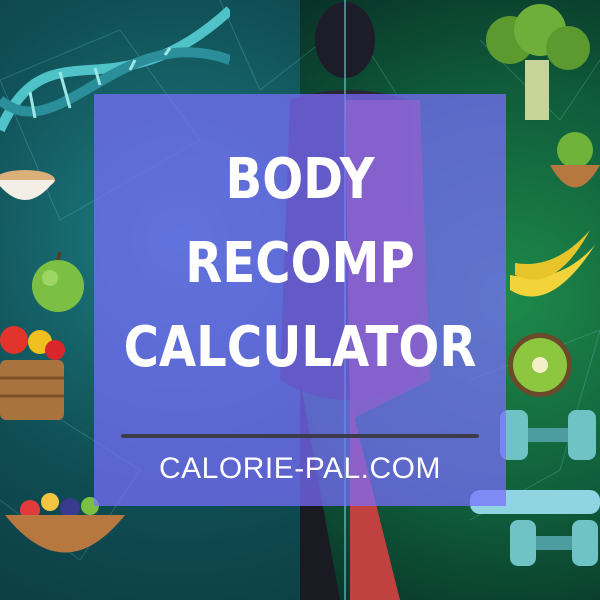 The width and height of the screenshot is (600, 600). I want to click on title-line-3: CALCULATOR, so click(300, 347).